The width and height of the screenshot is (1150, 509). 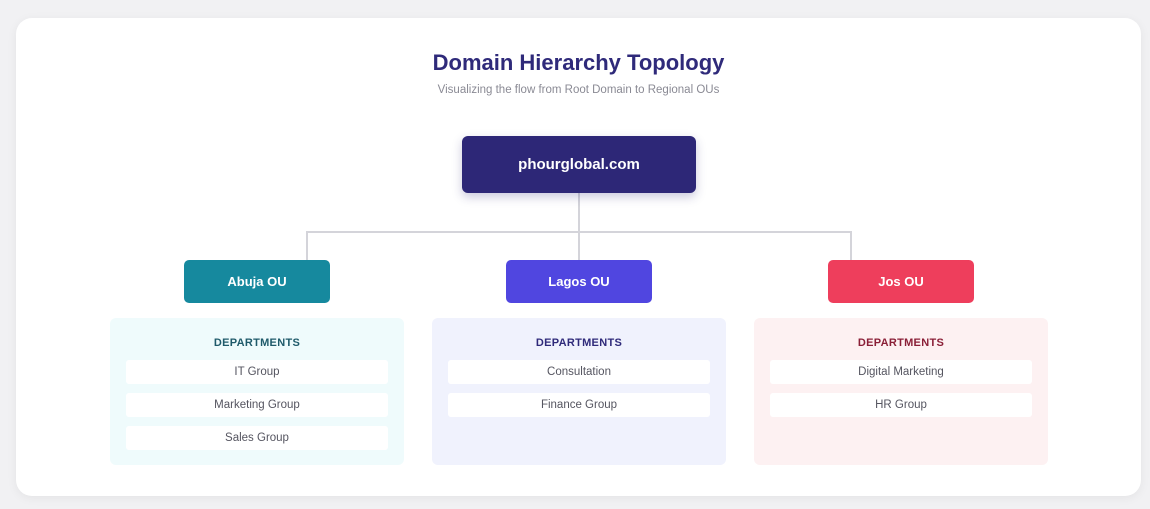 I want to click on departments-panel-jos: DEPARTMENTS Digital Marketing HR Group, so click(x=901, y=391).